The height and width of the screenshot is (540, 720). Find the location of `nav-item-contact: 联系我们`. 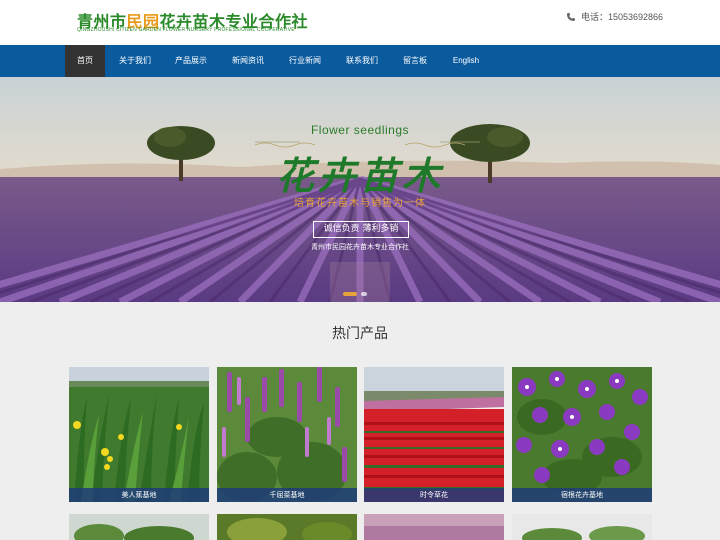

nav-item-contact: 联系我们 is located at coordinates (362, 61).